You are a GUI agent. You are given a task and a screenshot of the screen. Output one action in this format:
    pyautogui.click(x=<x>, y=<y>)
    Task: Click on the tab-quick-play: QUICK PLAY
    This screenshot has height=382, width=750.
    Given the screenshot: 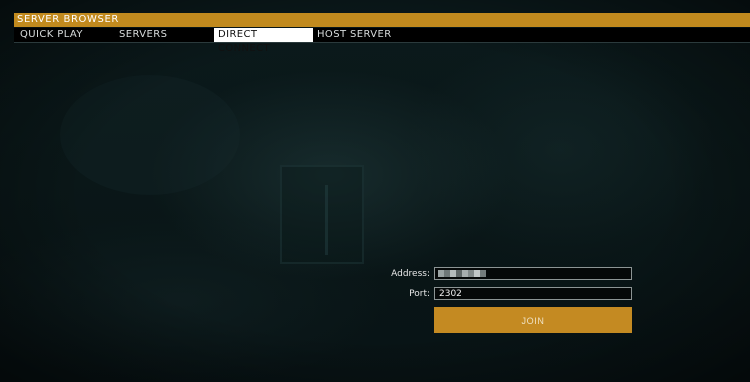 What is the action you would take?
    pyautogui.click(x=51, y=35)
    